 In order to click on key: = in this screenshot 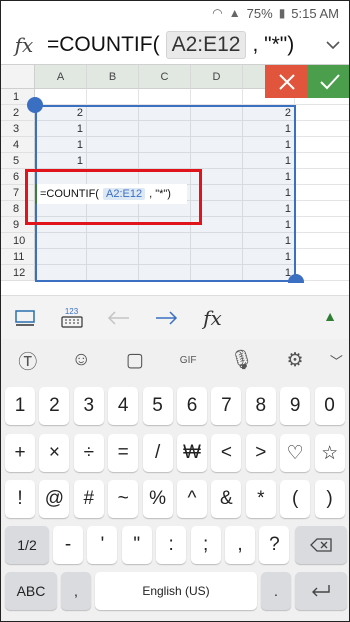, I will do `click(123, 453)`.